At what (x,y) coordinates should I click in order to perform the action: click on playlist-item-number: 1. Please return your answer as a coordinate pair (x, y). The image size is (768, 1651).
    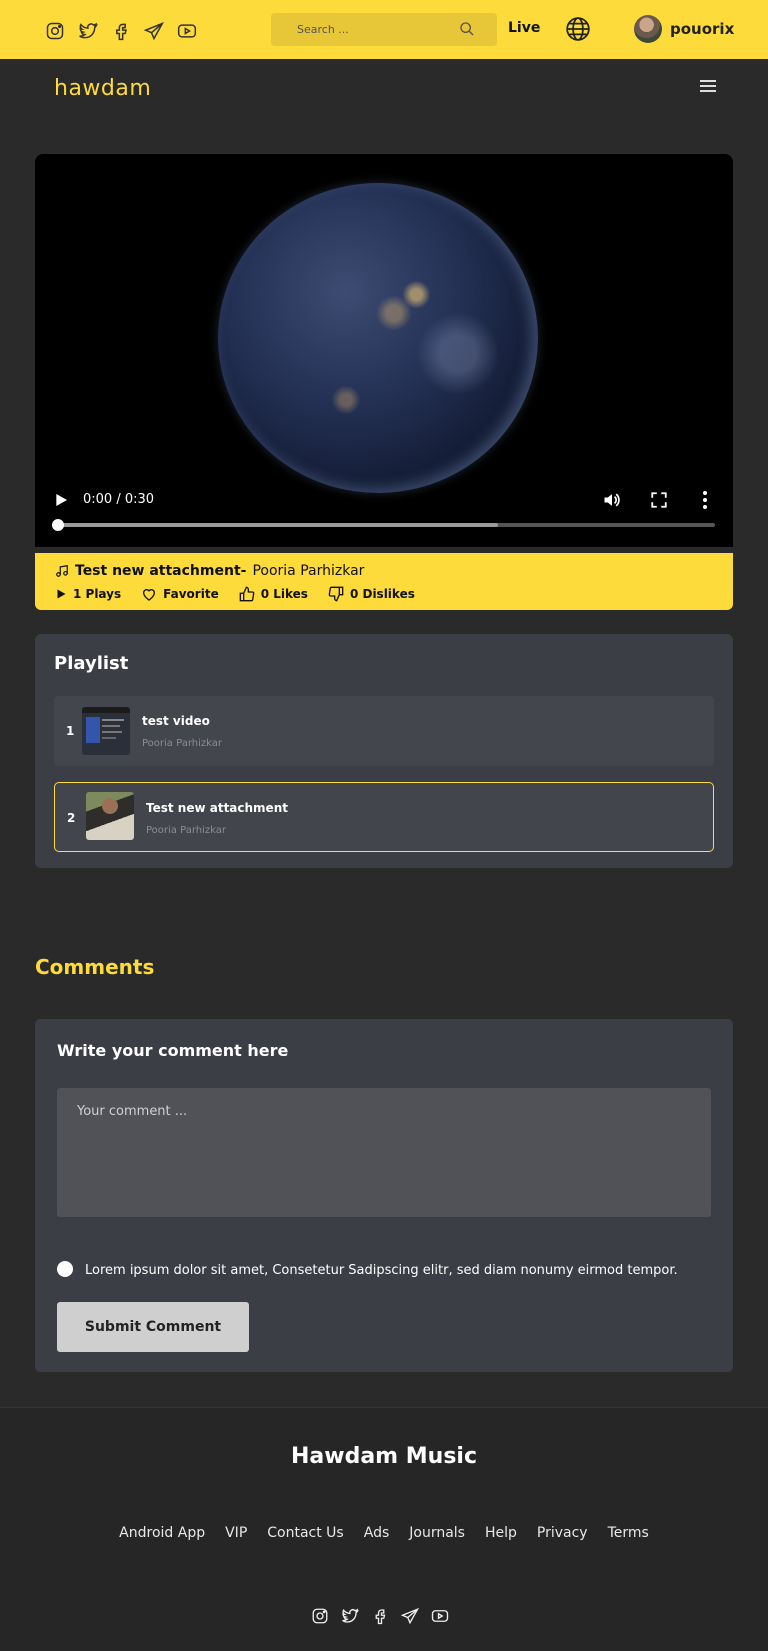
    Looking at the image, I should click on (70, 731).